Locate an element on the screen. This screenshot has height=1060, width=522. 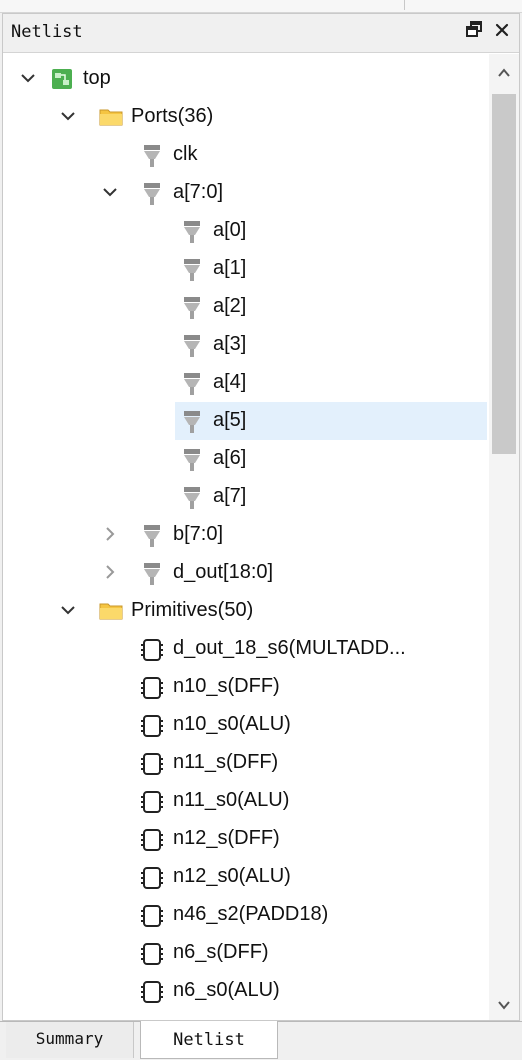
tree-node-label: top is located at coordinates (97, 78).